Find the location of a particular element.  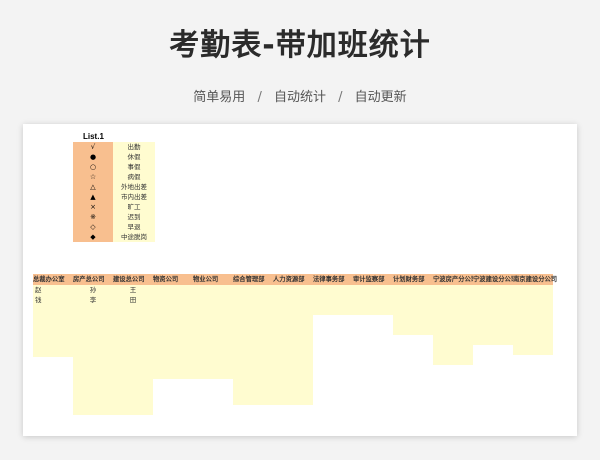

employee-cell: 钱 is located at coordinates (53, 300).